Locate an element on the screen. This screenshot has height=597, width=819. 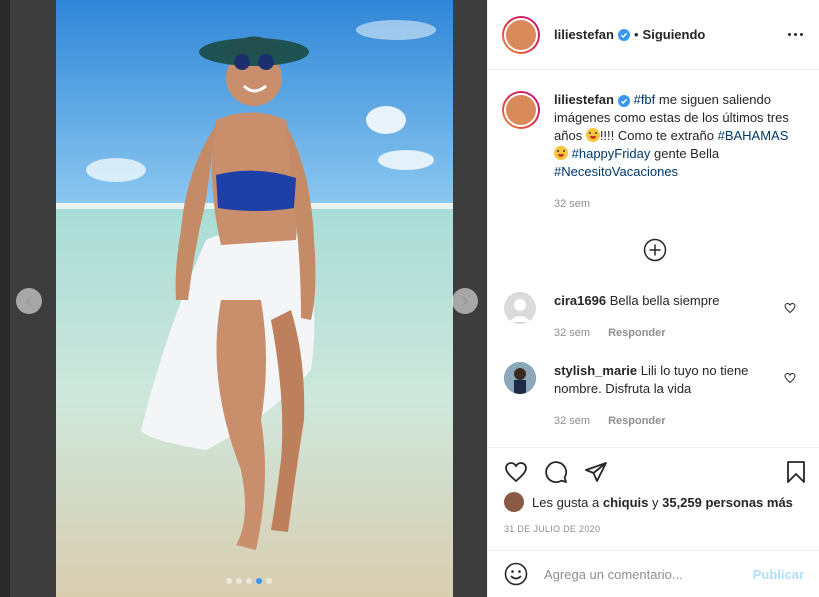
add-circle-icon is located at coordinates (655, 250).